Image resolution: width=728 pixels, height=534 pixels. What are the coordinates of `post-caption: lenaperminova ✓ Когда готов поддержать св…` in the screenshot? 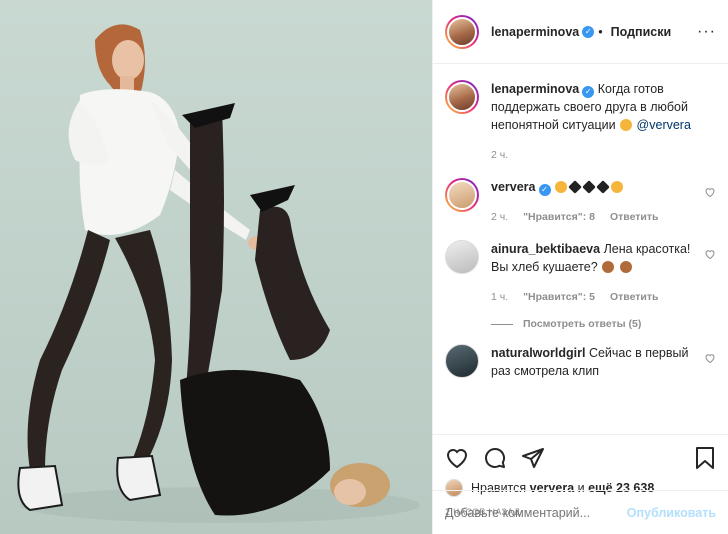 It's located at (580, 122).